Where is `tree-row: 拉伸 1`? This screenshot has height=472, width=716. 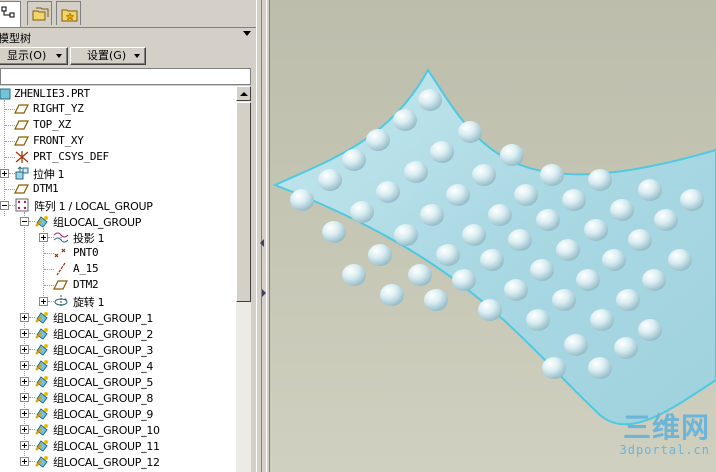 tree-row: 拉伸 1 is located at coordinates (118, 173).